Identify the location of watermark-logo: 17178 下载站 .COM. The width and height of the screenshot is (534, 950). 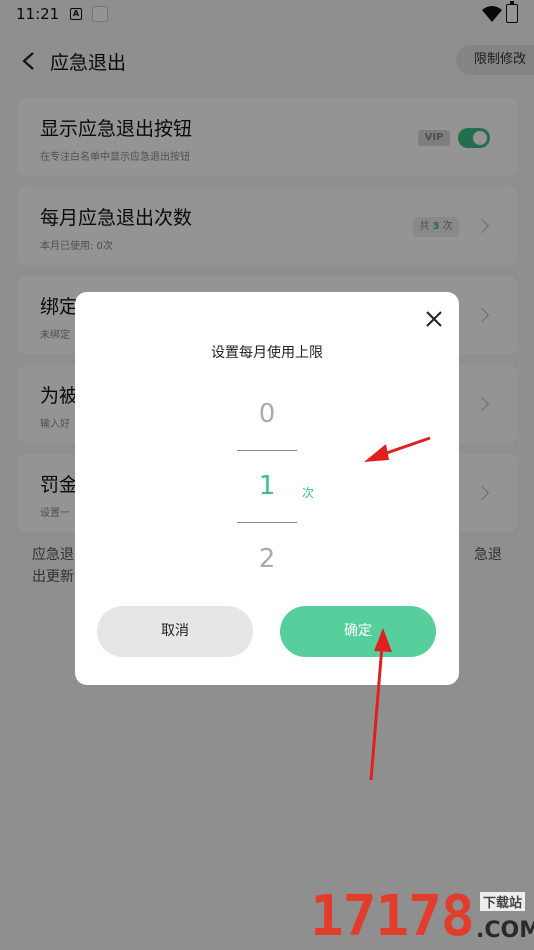
(422, 914).